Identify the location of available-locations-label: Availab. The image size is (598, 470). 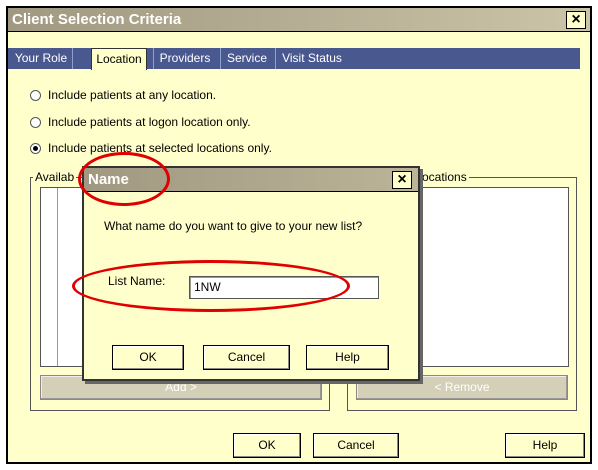
(55, 177).